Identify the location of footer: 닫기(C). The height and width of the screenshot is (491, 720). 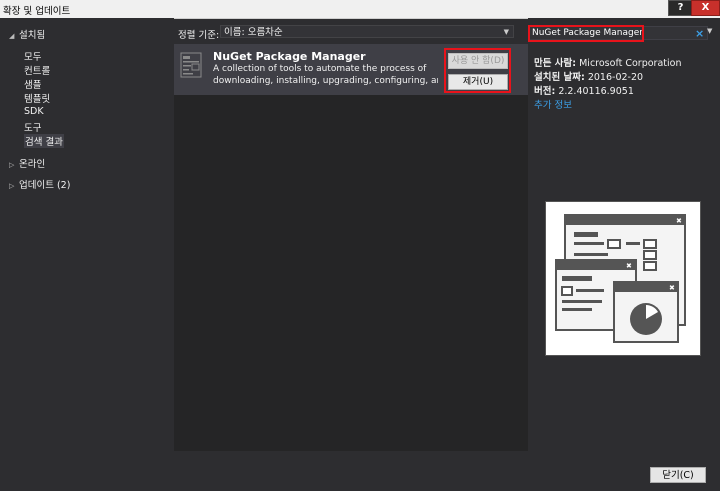
(360, 471).